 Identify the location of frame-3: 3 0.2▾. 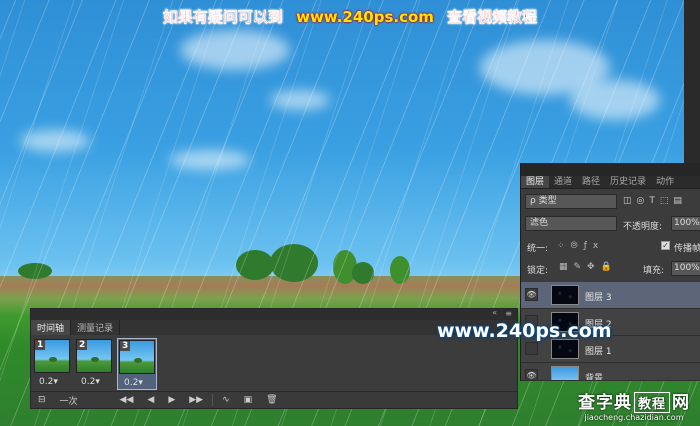
(137, 364).